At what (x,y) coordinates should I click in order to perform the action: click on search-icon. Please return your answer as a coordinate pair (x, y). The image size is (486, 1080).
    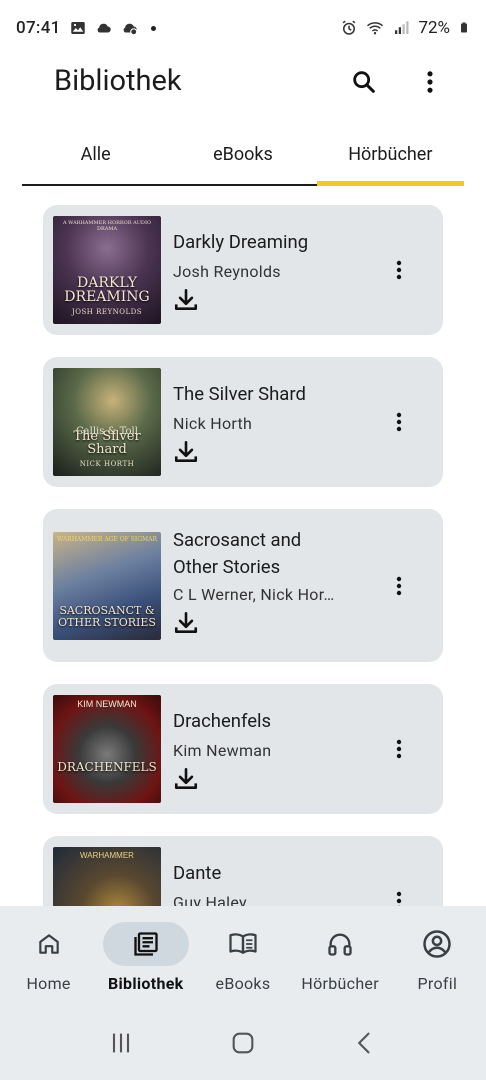
    Looking at the image, I should click on (364, 82).